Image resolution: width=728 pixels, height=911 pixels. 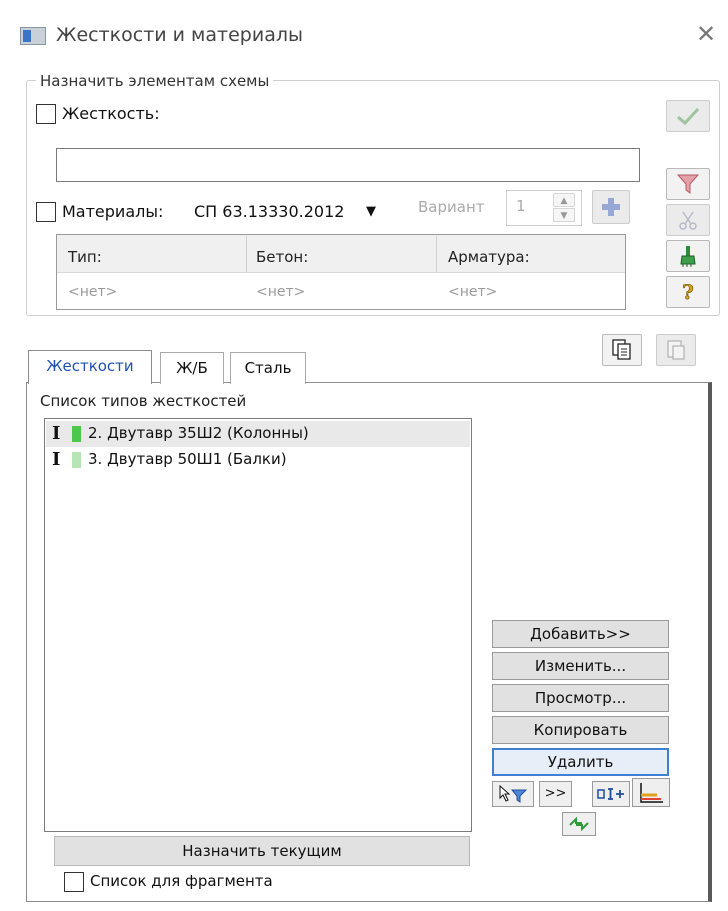 What do you see at coordinates (46, 114) in the screenshot?
I see `stiffness-checkbox` at bounding box center [46, 114].